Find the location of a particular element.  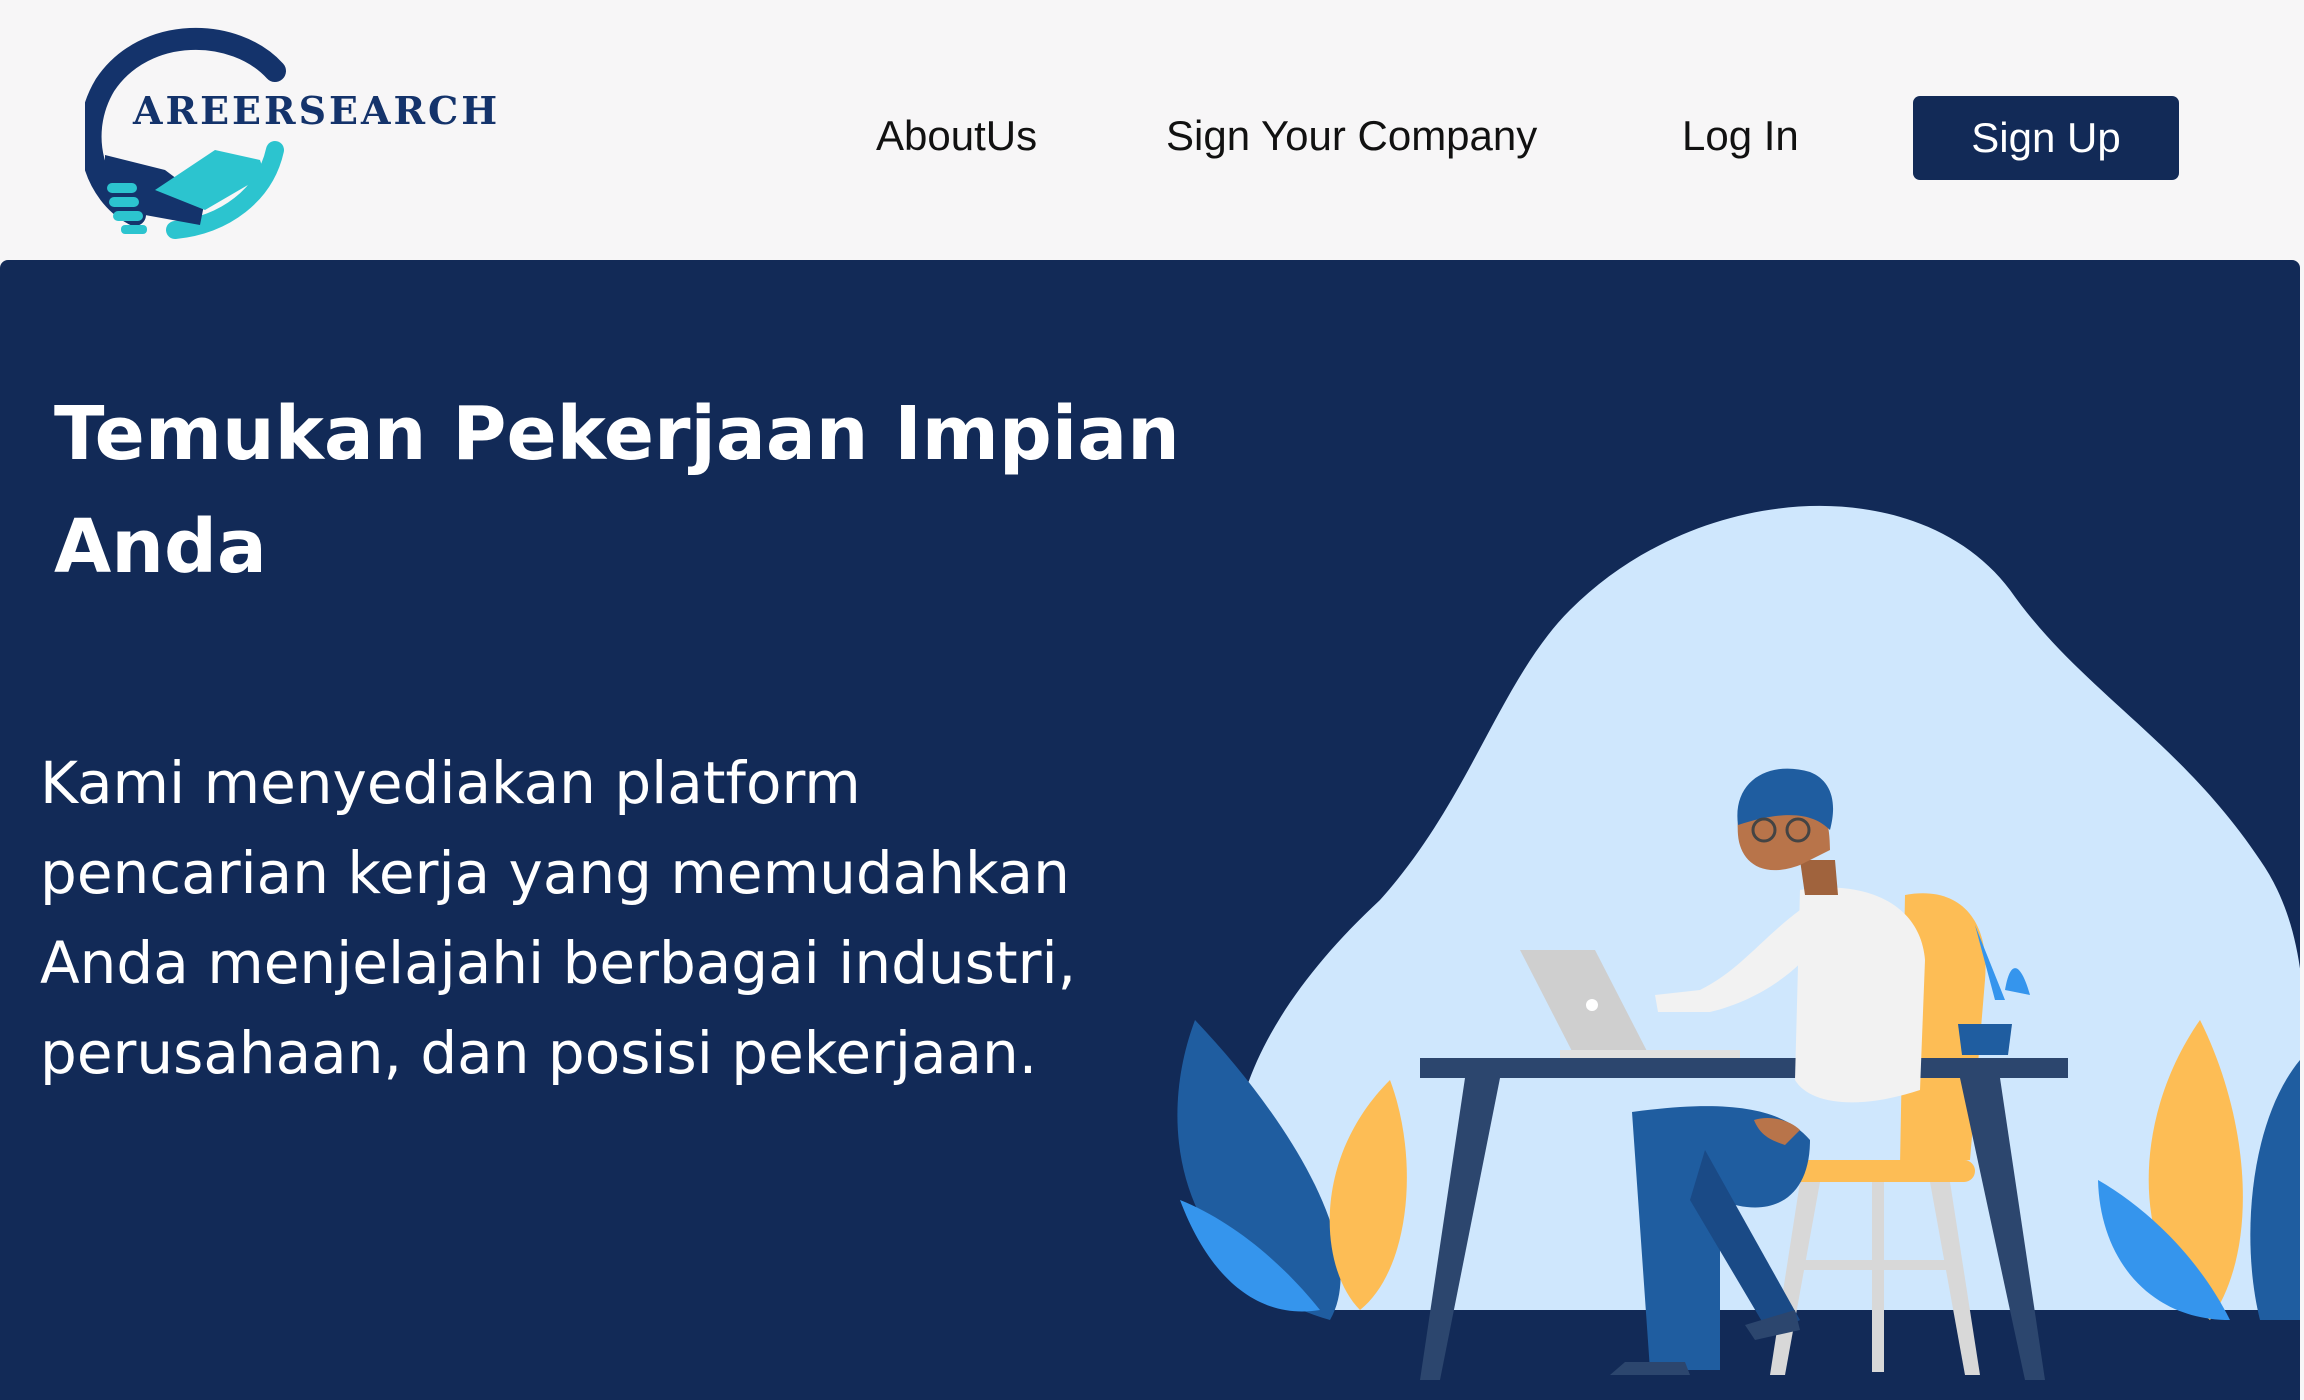

handshake-logo-icon is located at coordinates (182, 133).